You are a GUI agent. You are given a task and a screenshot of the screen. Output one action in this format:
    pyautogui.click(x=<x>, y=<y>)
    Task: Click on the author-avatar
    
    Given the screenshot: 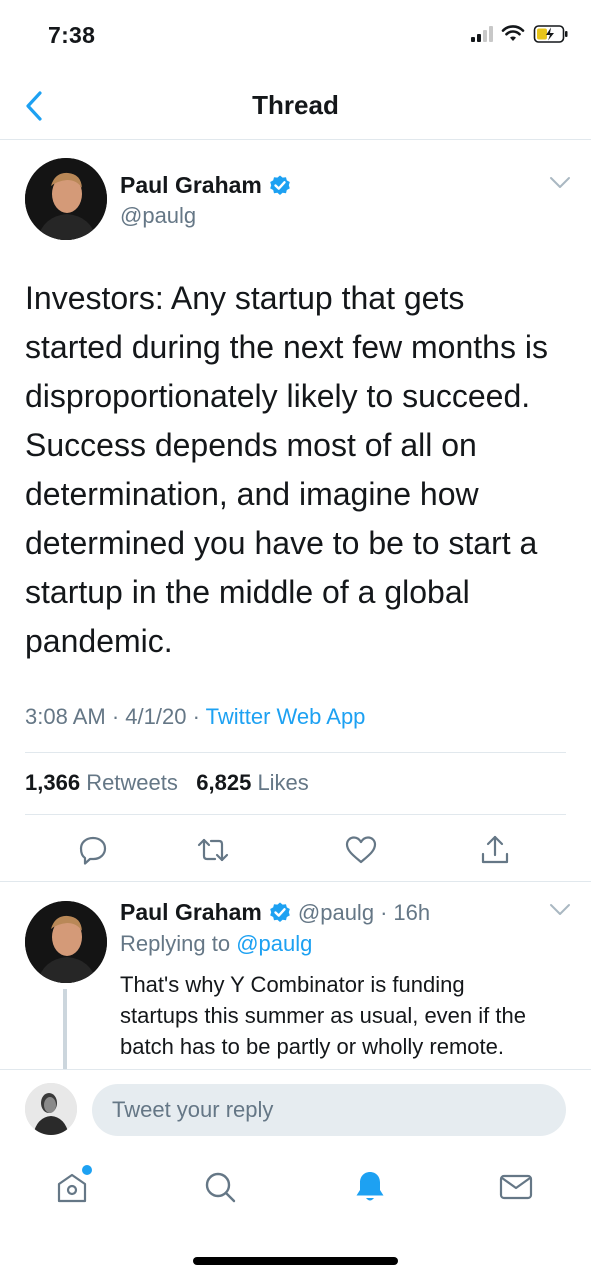 What is the action you would take?
    pyautogui.click(x=66, y=199)
    